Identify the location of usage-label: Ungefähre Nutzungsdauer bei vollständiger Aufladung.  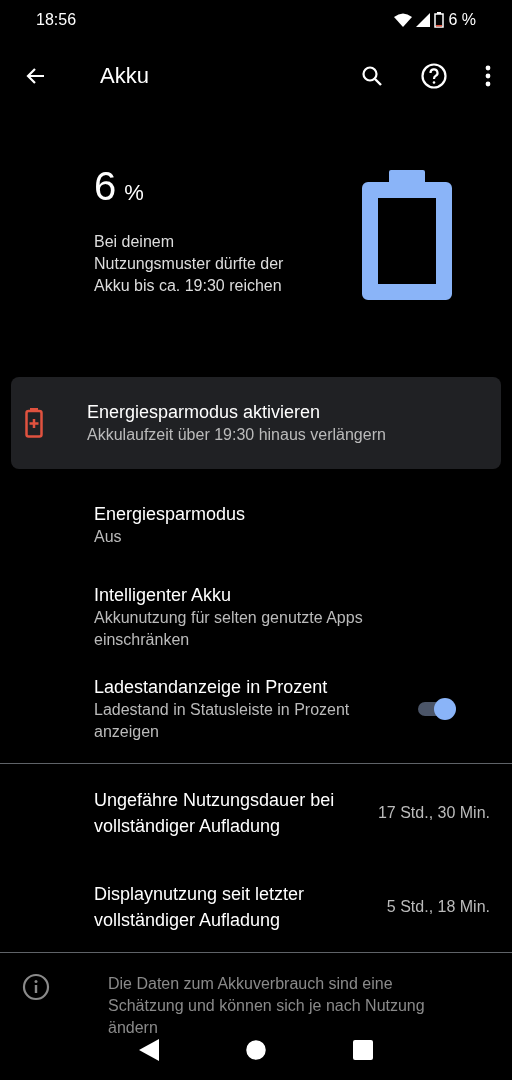
(215, 813).